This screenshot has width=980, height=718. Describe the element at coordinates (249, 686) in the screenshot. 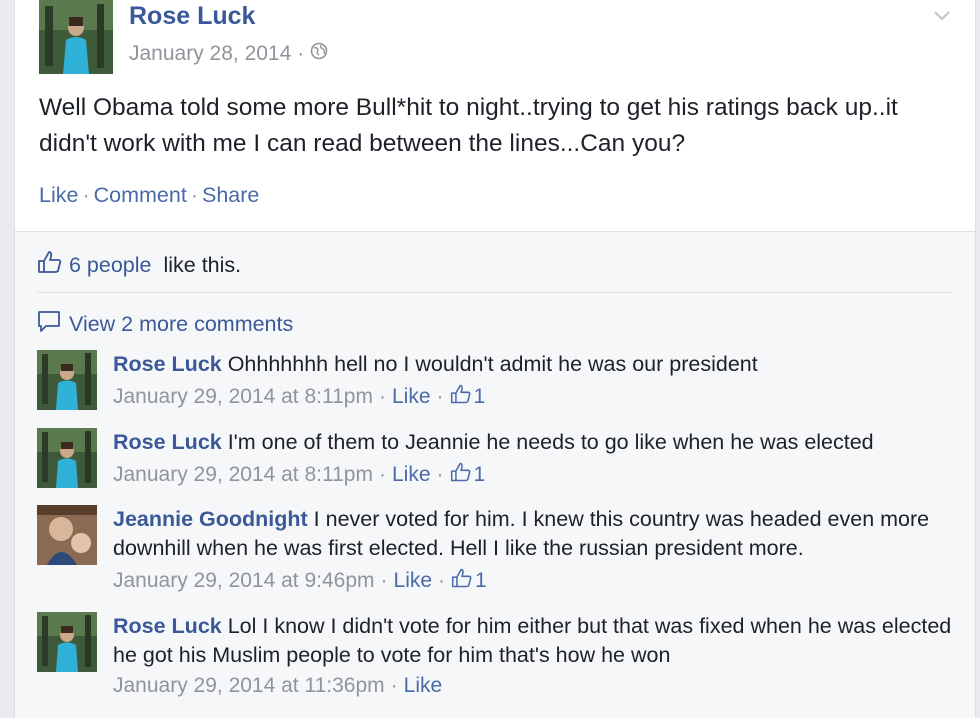

I see `comment-date: January 29, 2014 at 11:36pm` at that location.